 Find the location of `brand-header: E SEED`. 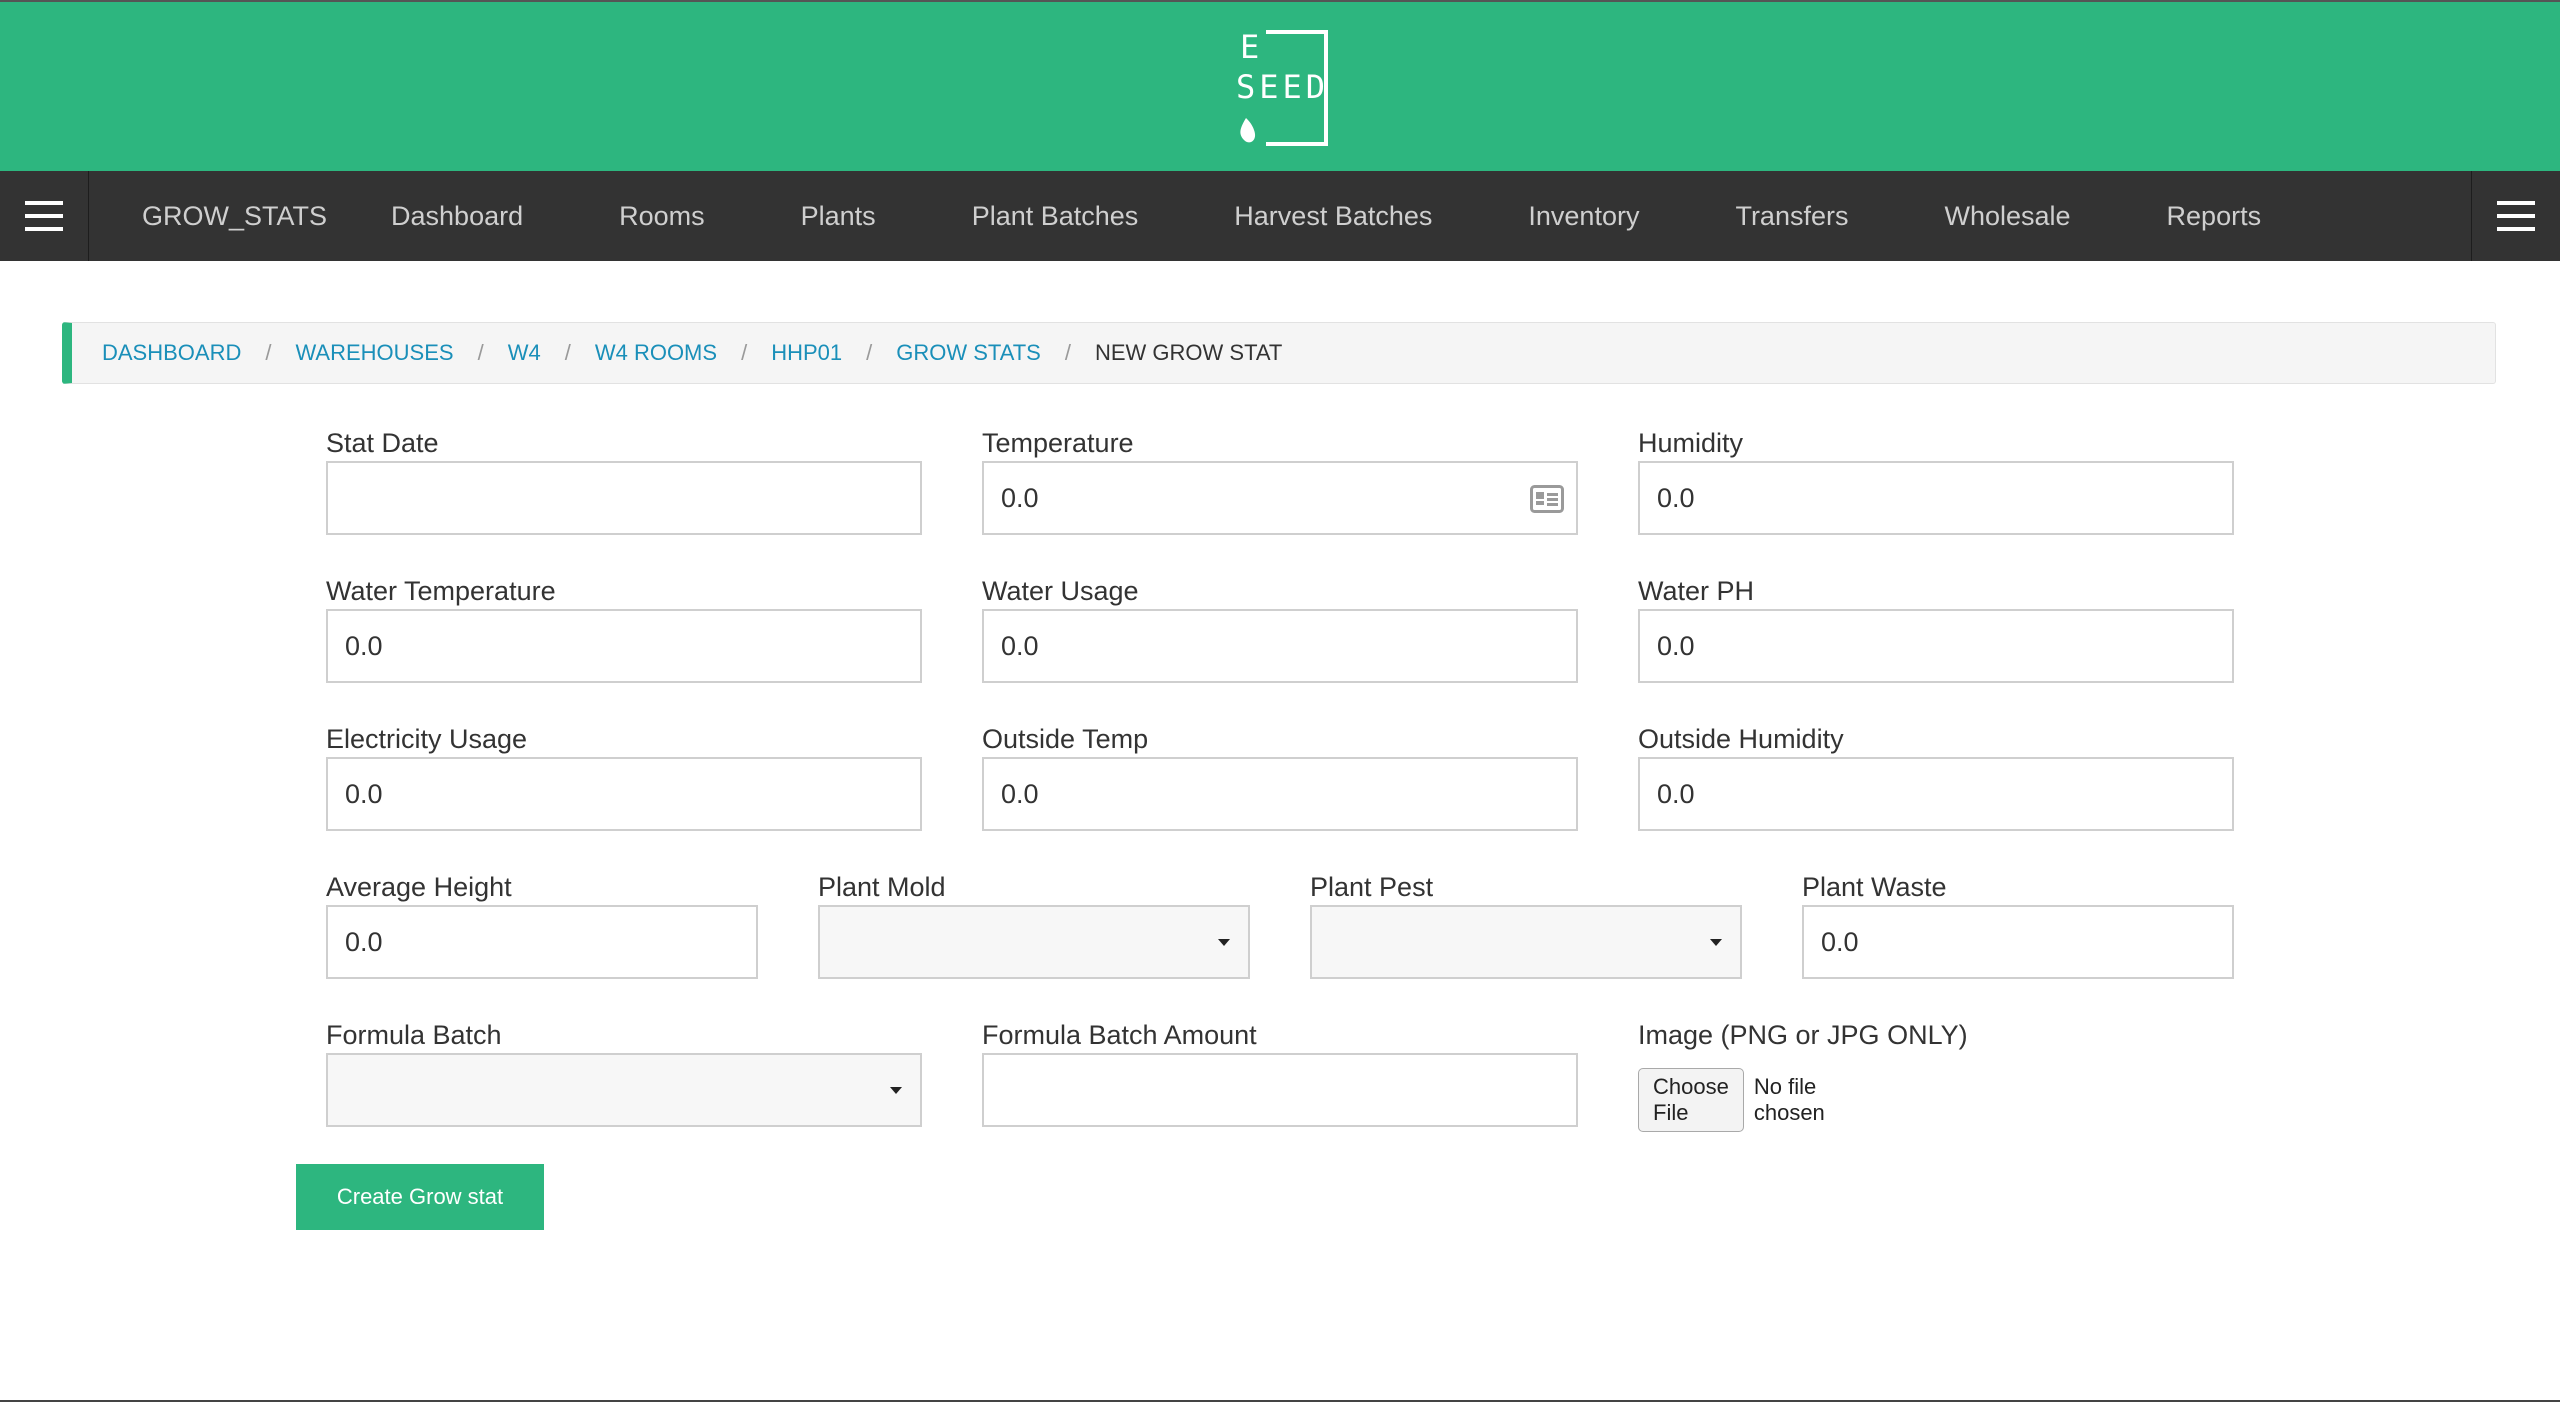

brand-header: E SEED is located at coordinates (1280, 85).